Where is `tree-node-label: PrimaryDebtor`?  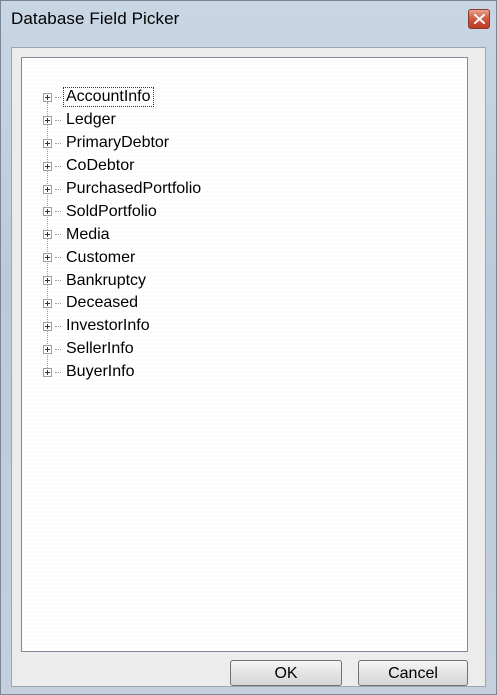 tree-node-label: PrimaryDebtor is located at coordinates (117, 143).